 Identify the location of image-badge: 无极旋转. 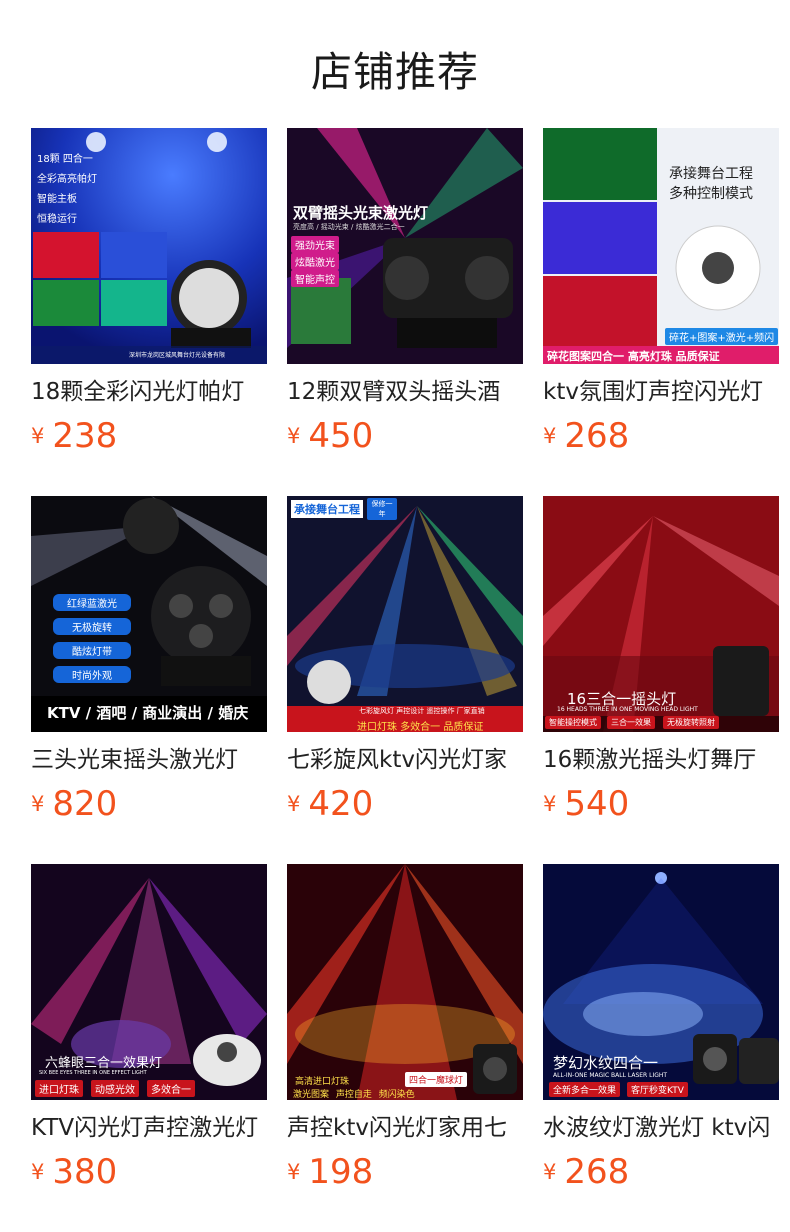
(92, 626).